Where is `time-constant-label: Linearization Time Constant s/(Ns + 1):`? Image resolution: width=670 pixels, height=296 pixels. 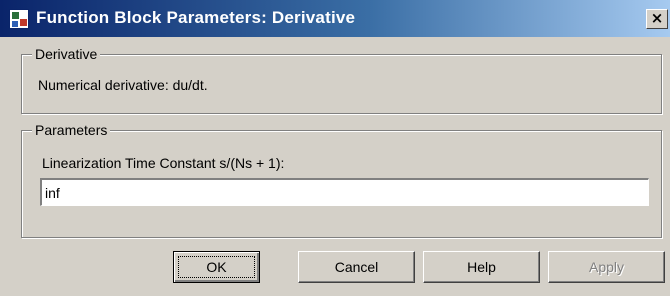
time-constant-label: Linearization Time Constant s/(Ns + 1): is located at coordinates (163, 163).